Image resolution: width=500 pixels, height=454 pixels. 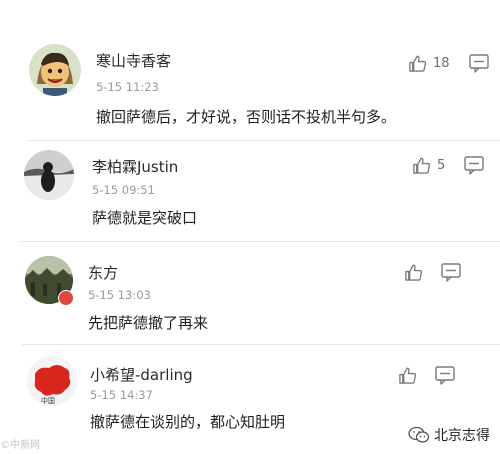 I want to click on china-map-avatar: 中国, so click(x=52, y=381).